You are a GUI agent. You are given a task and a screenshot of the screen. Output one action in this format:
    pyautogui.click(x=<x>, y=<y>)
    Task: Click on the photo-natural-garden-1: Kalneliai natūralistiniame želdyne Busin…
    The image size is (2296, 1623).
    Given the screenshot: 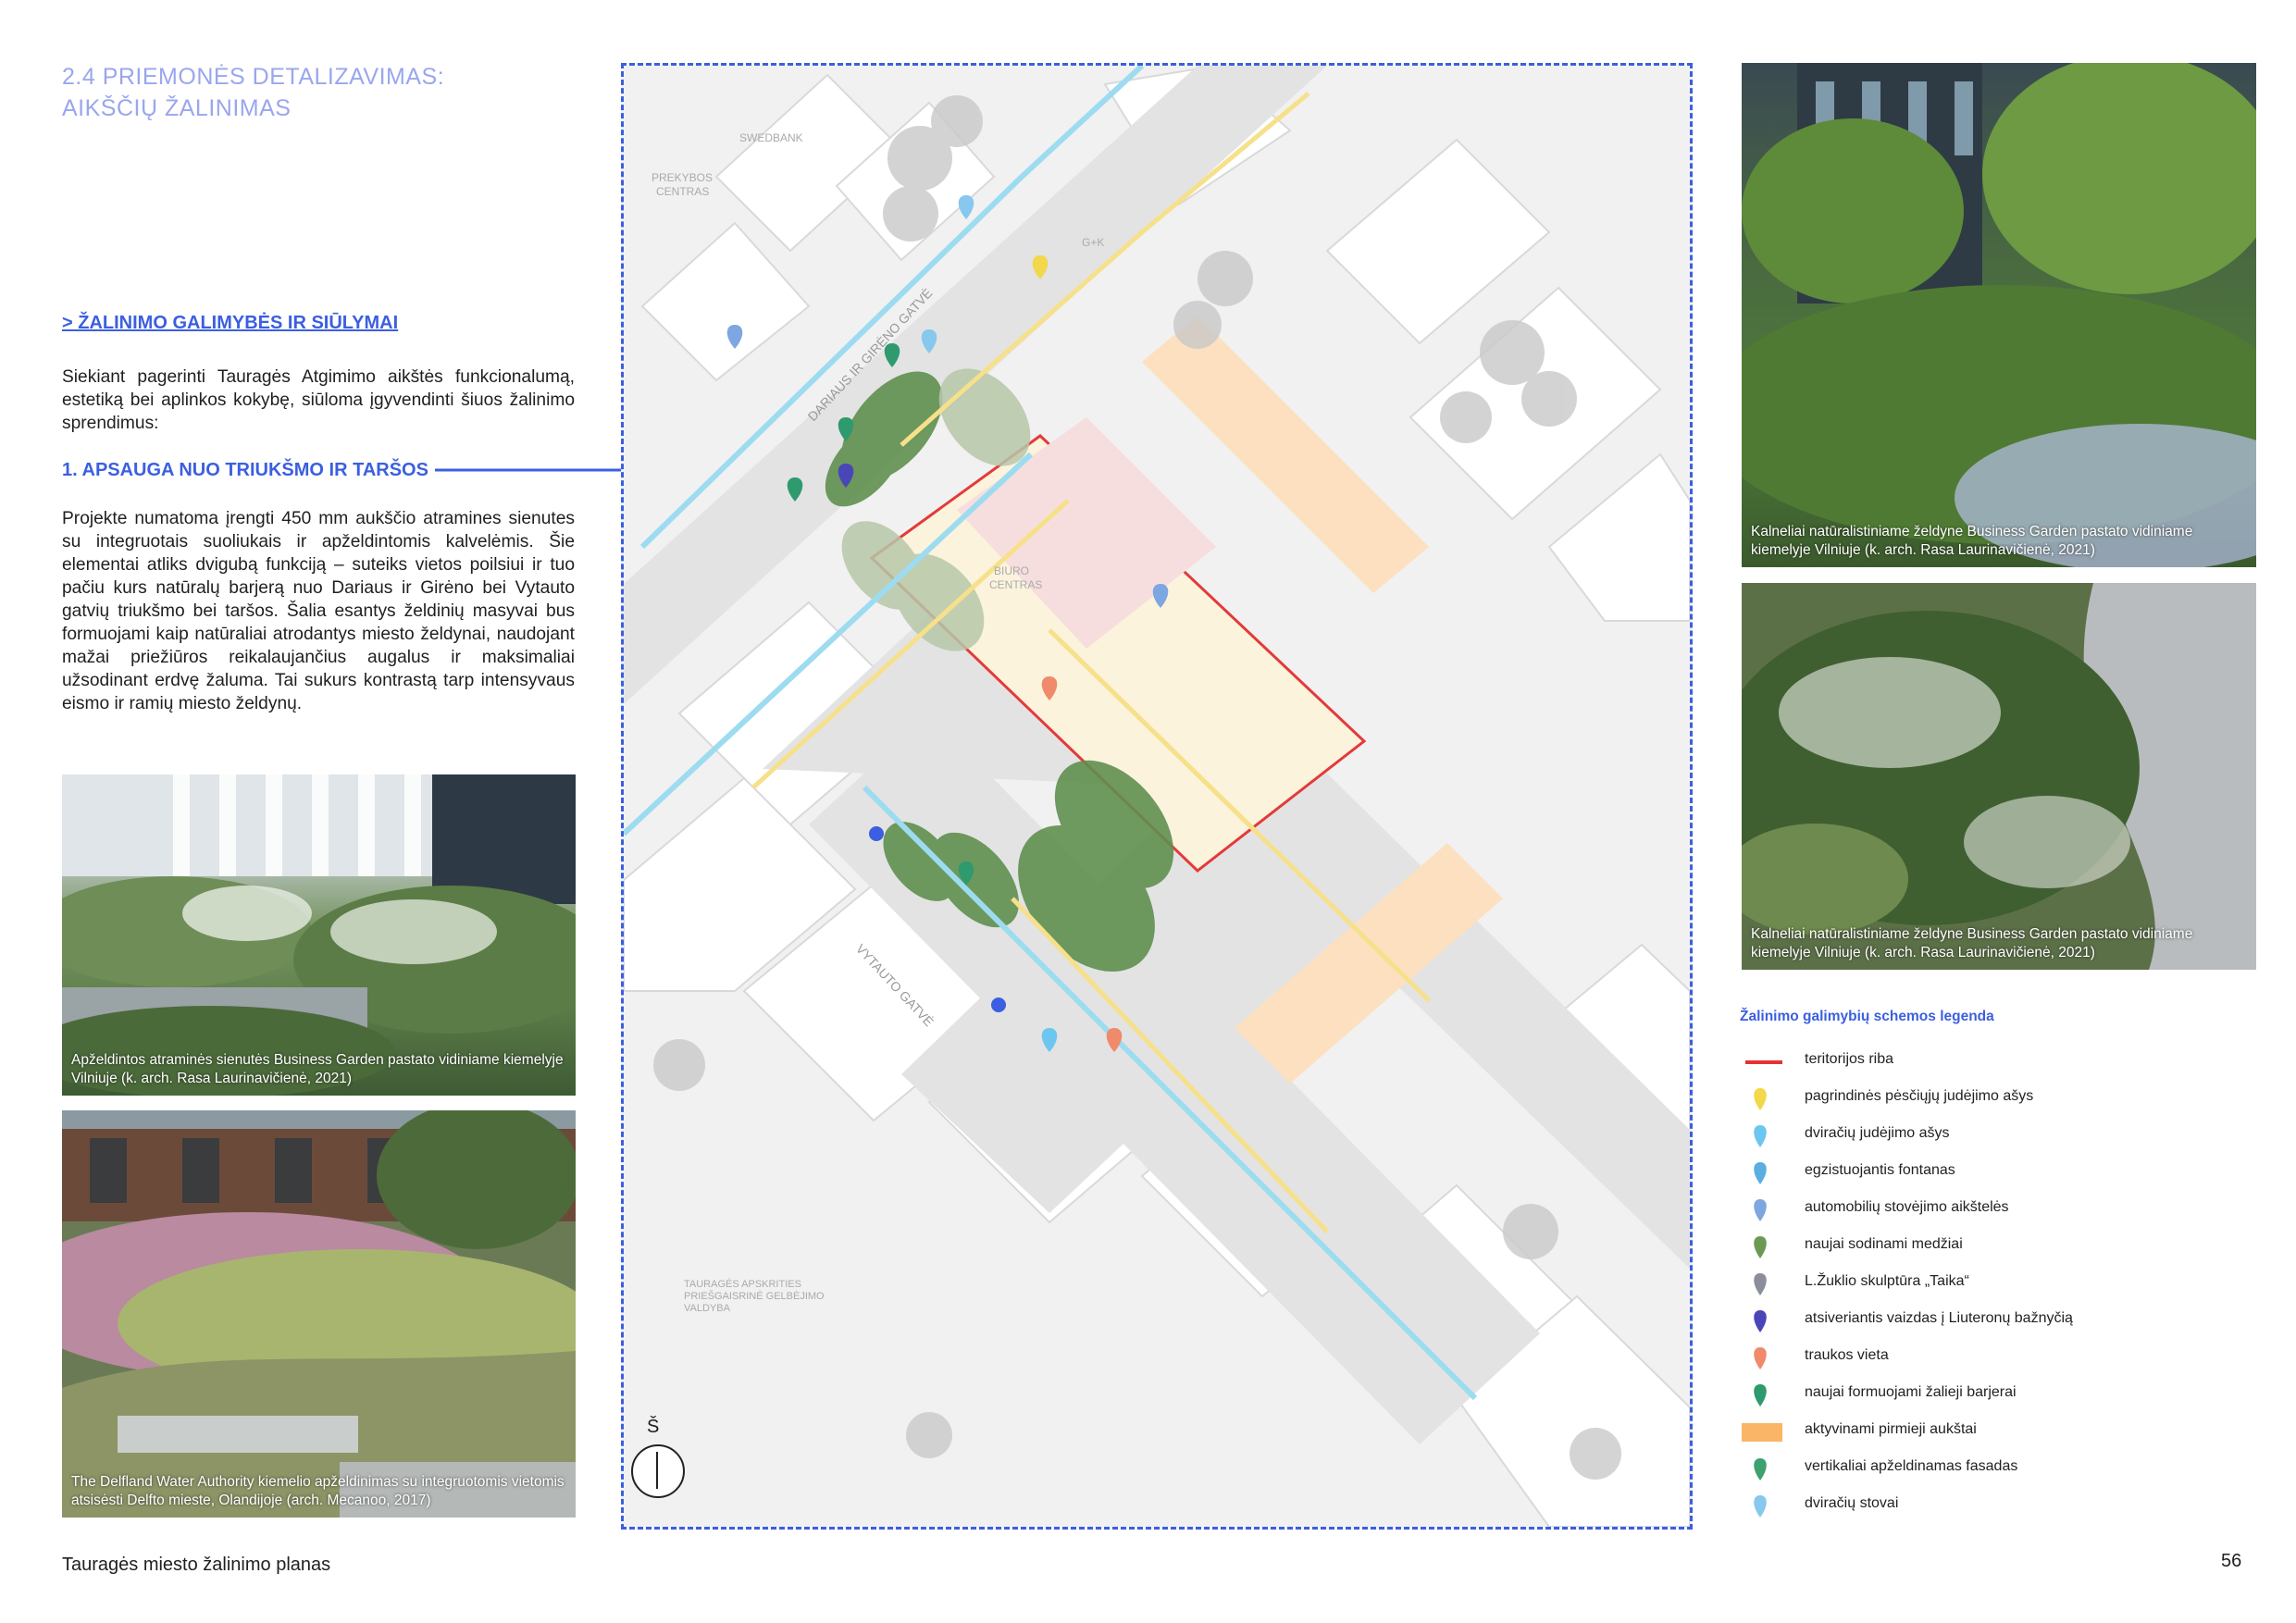 What is the action you would take?
    pyautogui.click(x=1999, y=315)
    